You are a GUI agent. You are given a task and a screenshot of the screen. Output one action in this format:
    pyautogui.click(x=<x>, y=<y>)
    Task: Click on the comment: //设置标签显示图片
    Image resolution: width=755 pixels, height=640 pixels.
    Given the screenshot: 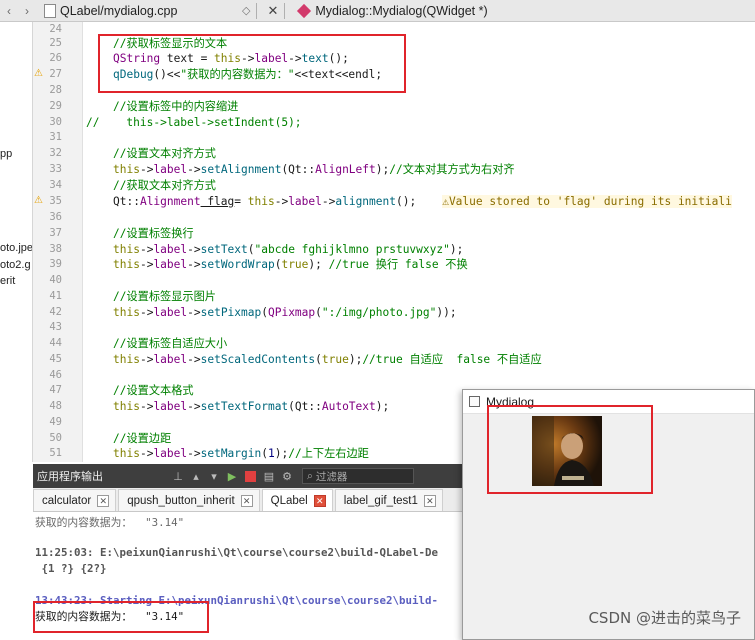 What is the action you would take?
    pyautogui.click(x=164, y=296)
    